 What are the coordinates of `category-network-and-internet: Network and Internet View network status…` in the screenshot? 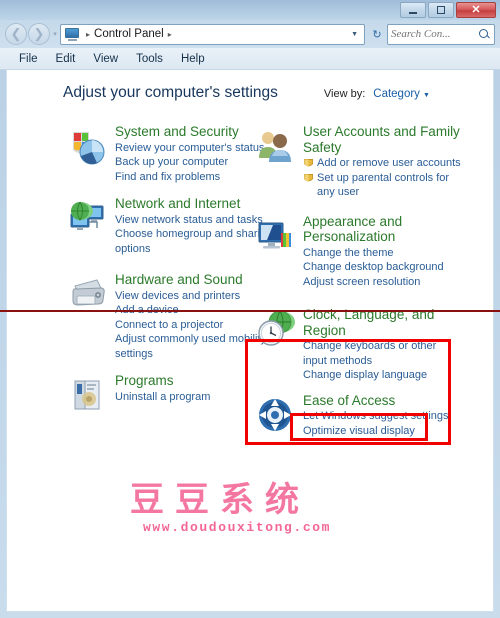 It's located at (170, 226).